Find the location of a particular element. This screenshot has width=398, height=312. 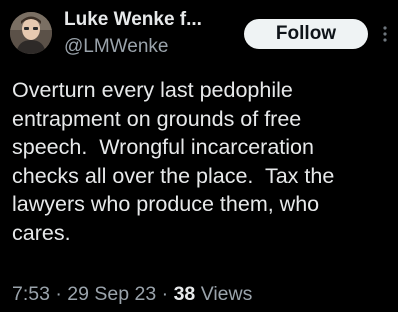

views-label: Views is located at coordinates (226, 294).